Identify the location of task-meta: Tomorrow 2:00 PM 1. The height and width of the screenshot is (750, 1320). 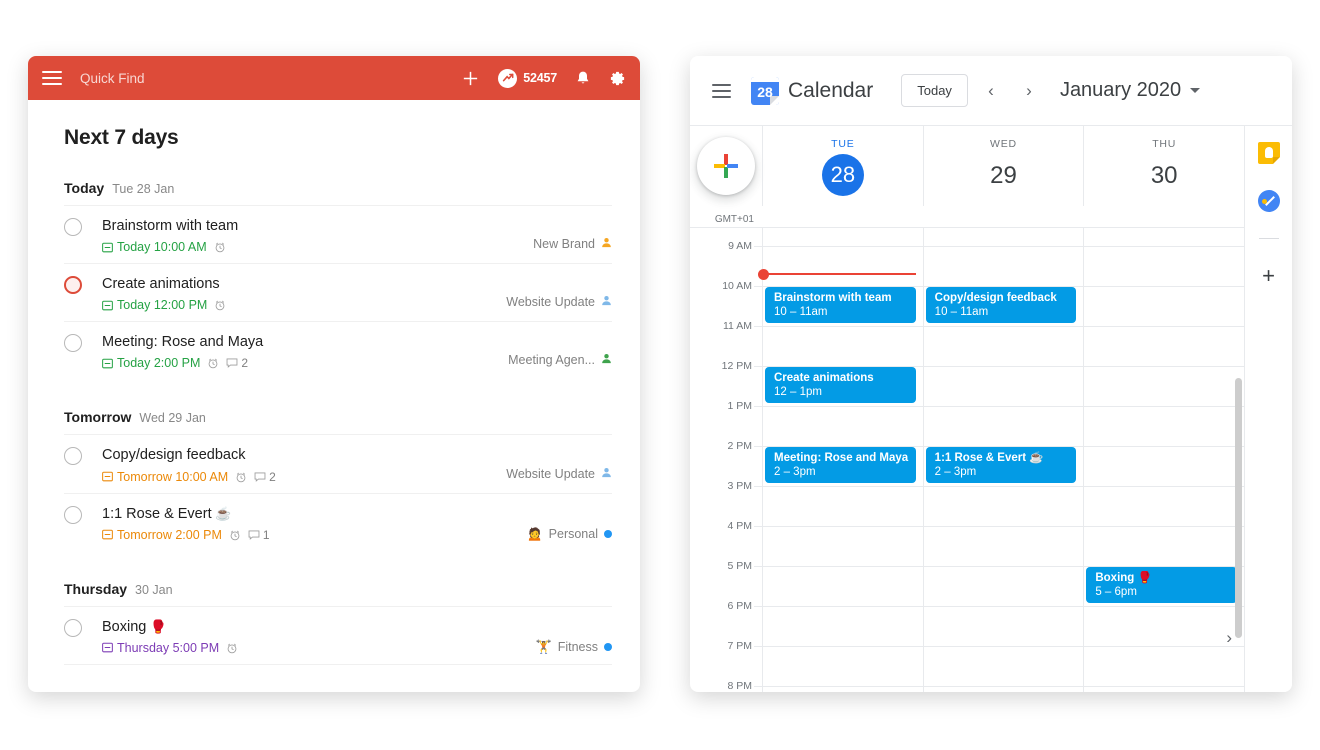
(314, 535).